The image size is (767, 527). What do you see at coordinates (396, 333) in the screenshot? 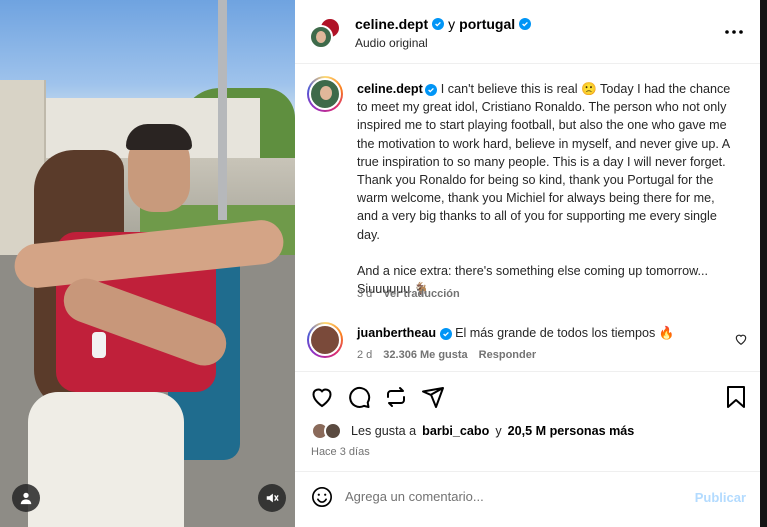
I see `comment-username: juanbertheau` at bounding box center [396, 333].